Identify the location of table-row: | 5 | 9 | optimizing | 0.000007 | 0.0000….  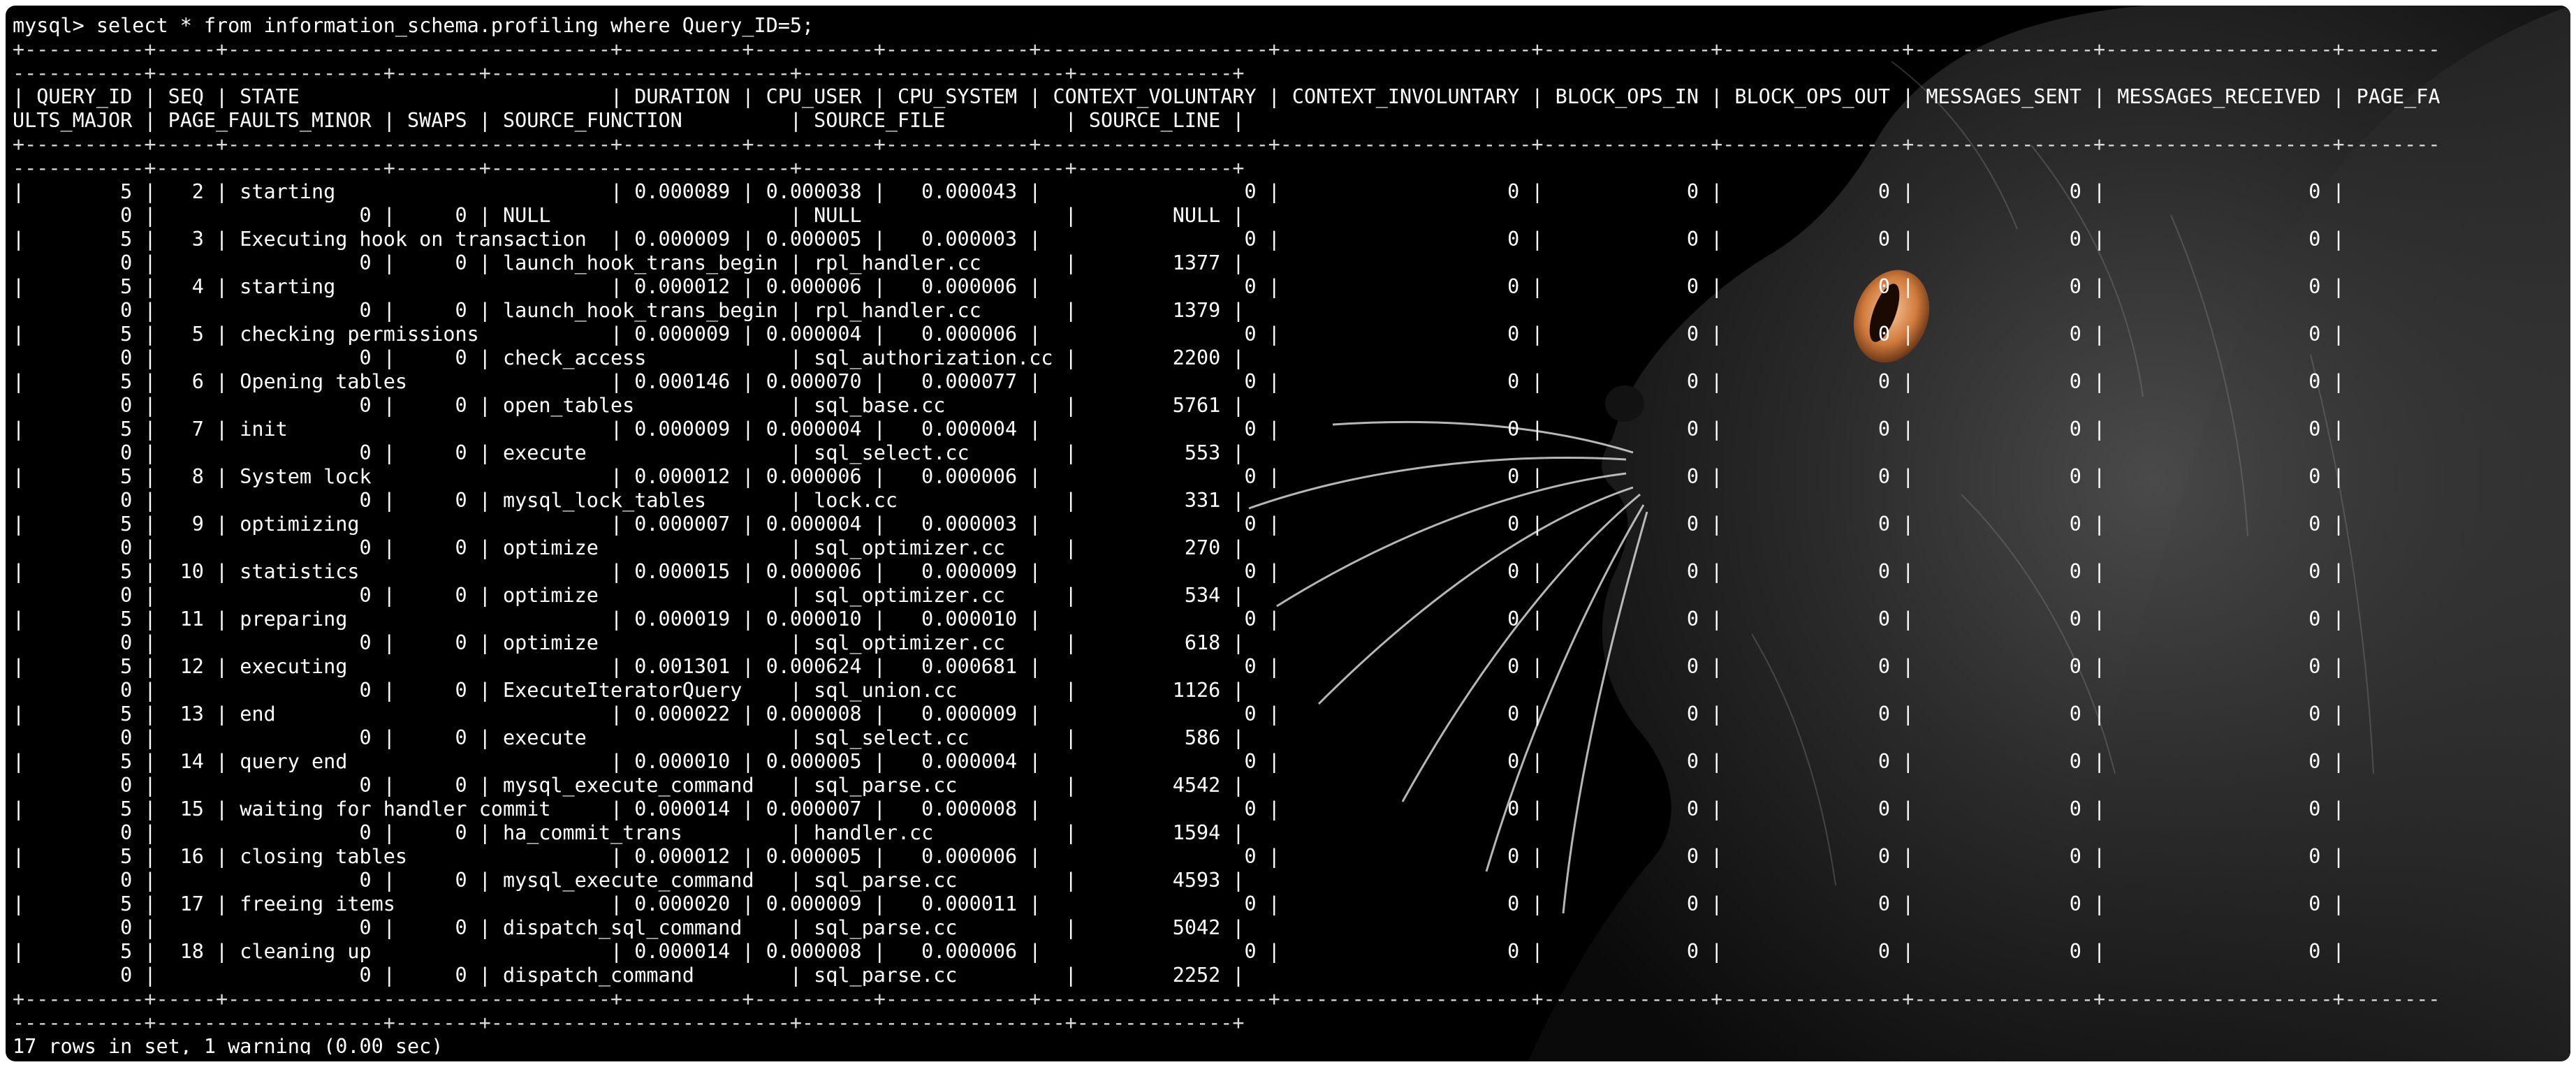
(1226, 524).